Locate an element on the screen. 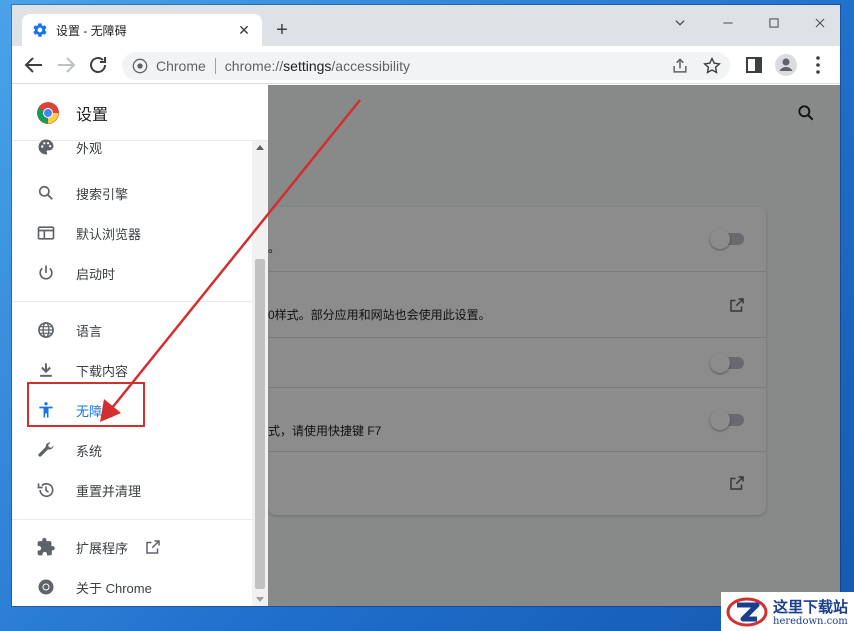 The width and height of the screenshot is (854, 631). url-path: /accessibility is located at coordinates (370, 66).